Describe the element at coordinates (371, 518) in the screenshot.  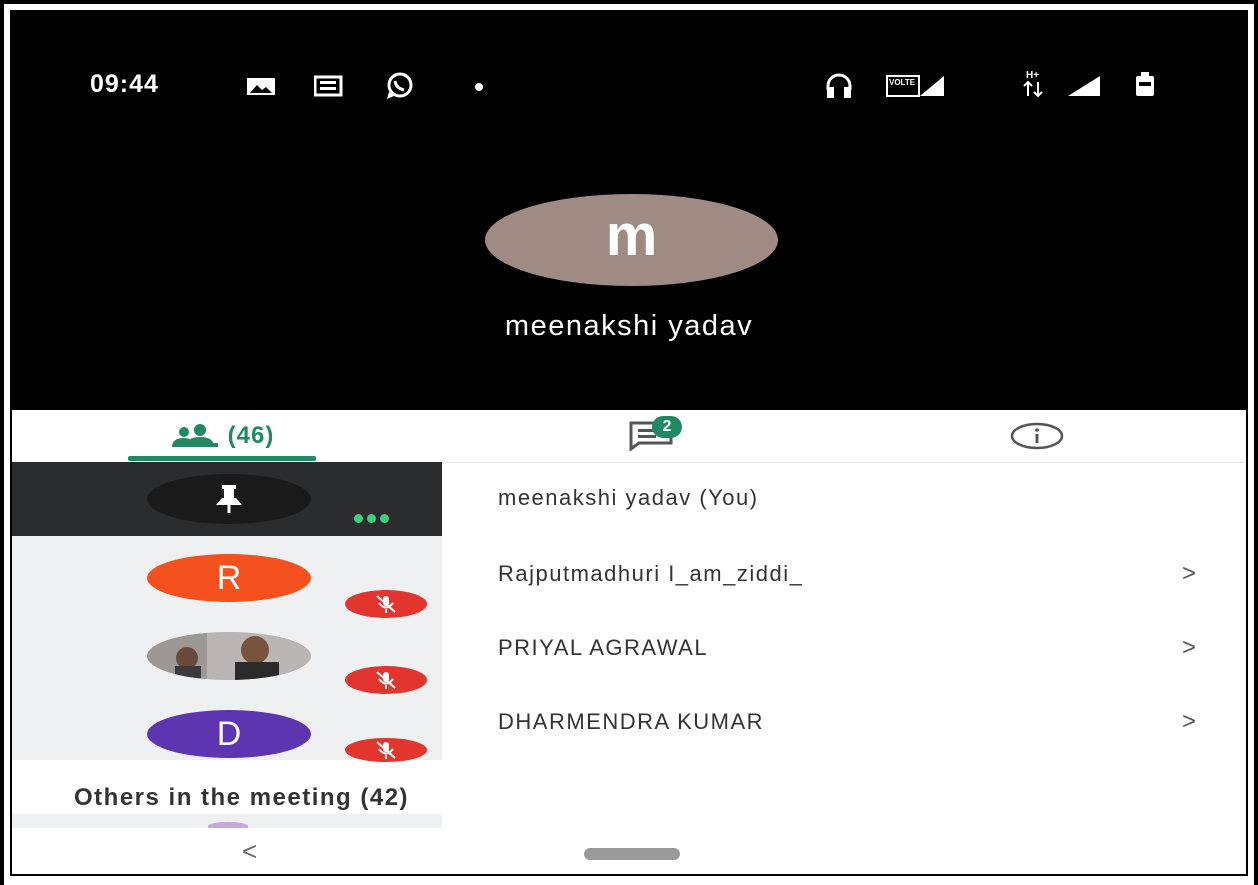
I see `more-options-icon` at that location.